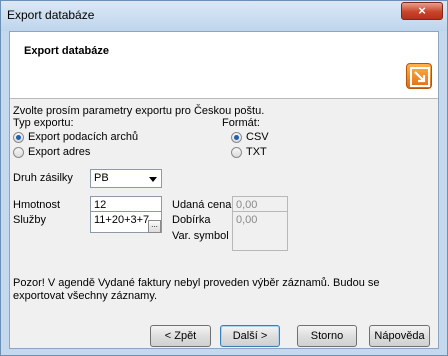  I want to click on hmotnost-label: Hmotnost, so click(37, 205).